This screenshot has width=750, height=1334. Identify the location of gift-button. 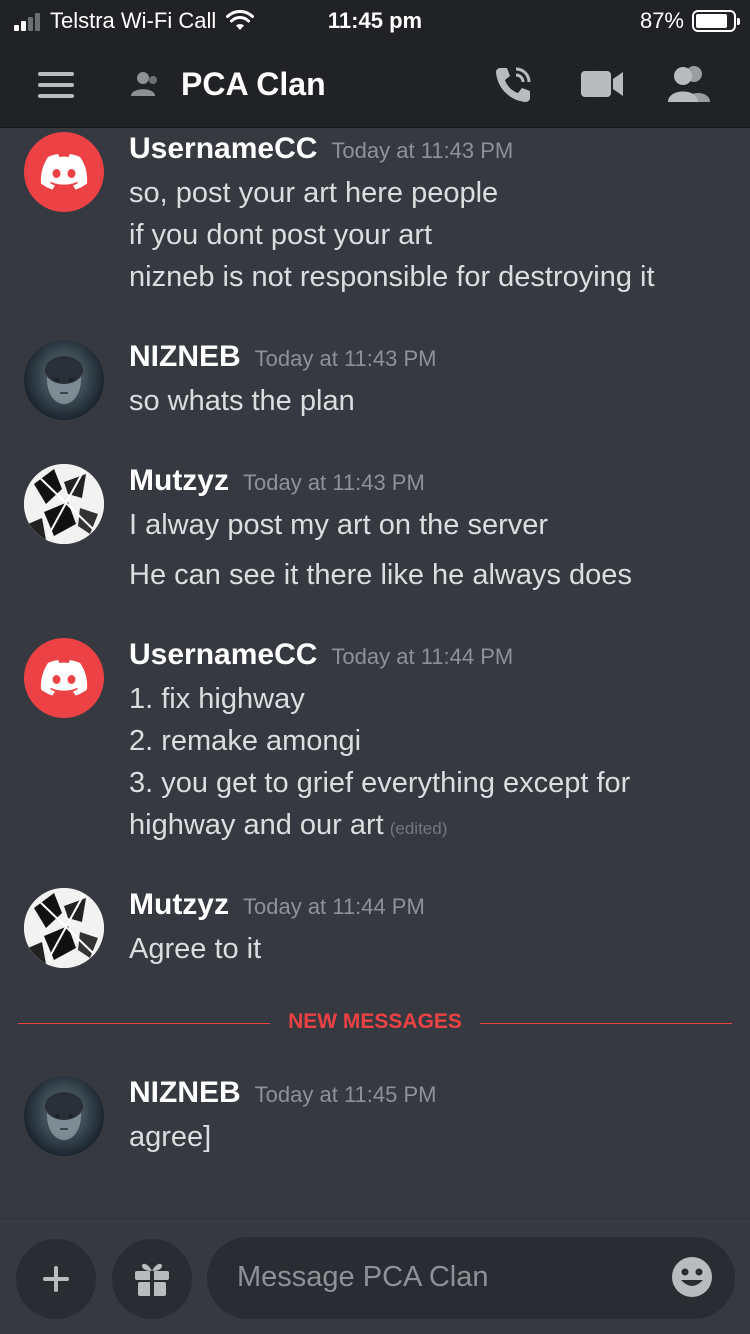
(152, 1279).